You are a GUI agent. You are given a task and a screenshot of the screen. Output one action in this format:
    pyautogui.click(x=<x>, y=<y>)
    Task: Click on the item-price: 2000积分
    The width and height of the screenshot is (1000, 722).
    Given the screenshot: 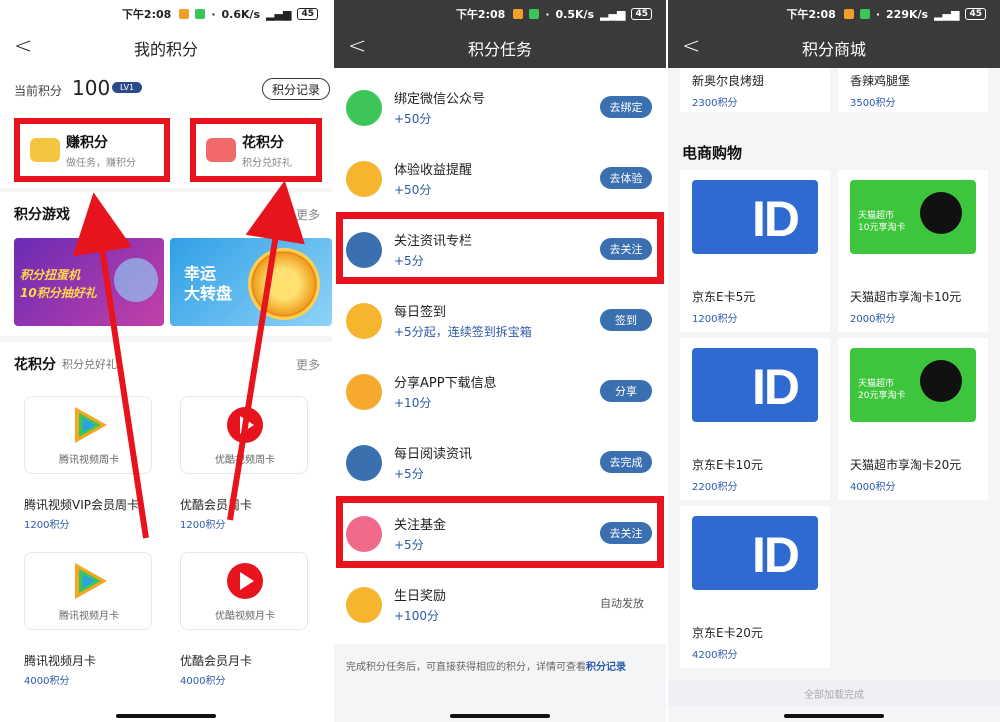 What is the action you would take?
    pyautogui.click(x=873, y=319)
    